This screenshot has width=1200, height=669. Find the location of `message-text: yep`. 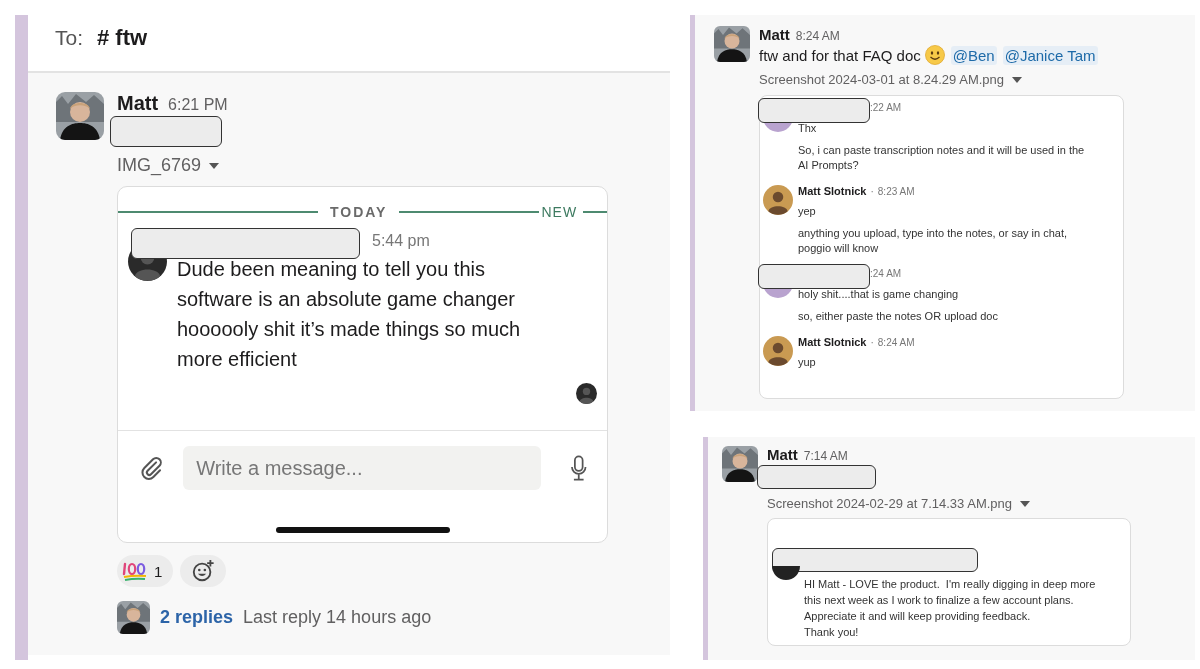

message-text: yep is located at coordinates (807, 211).